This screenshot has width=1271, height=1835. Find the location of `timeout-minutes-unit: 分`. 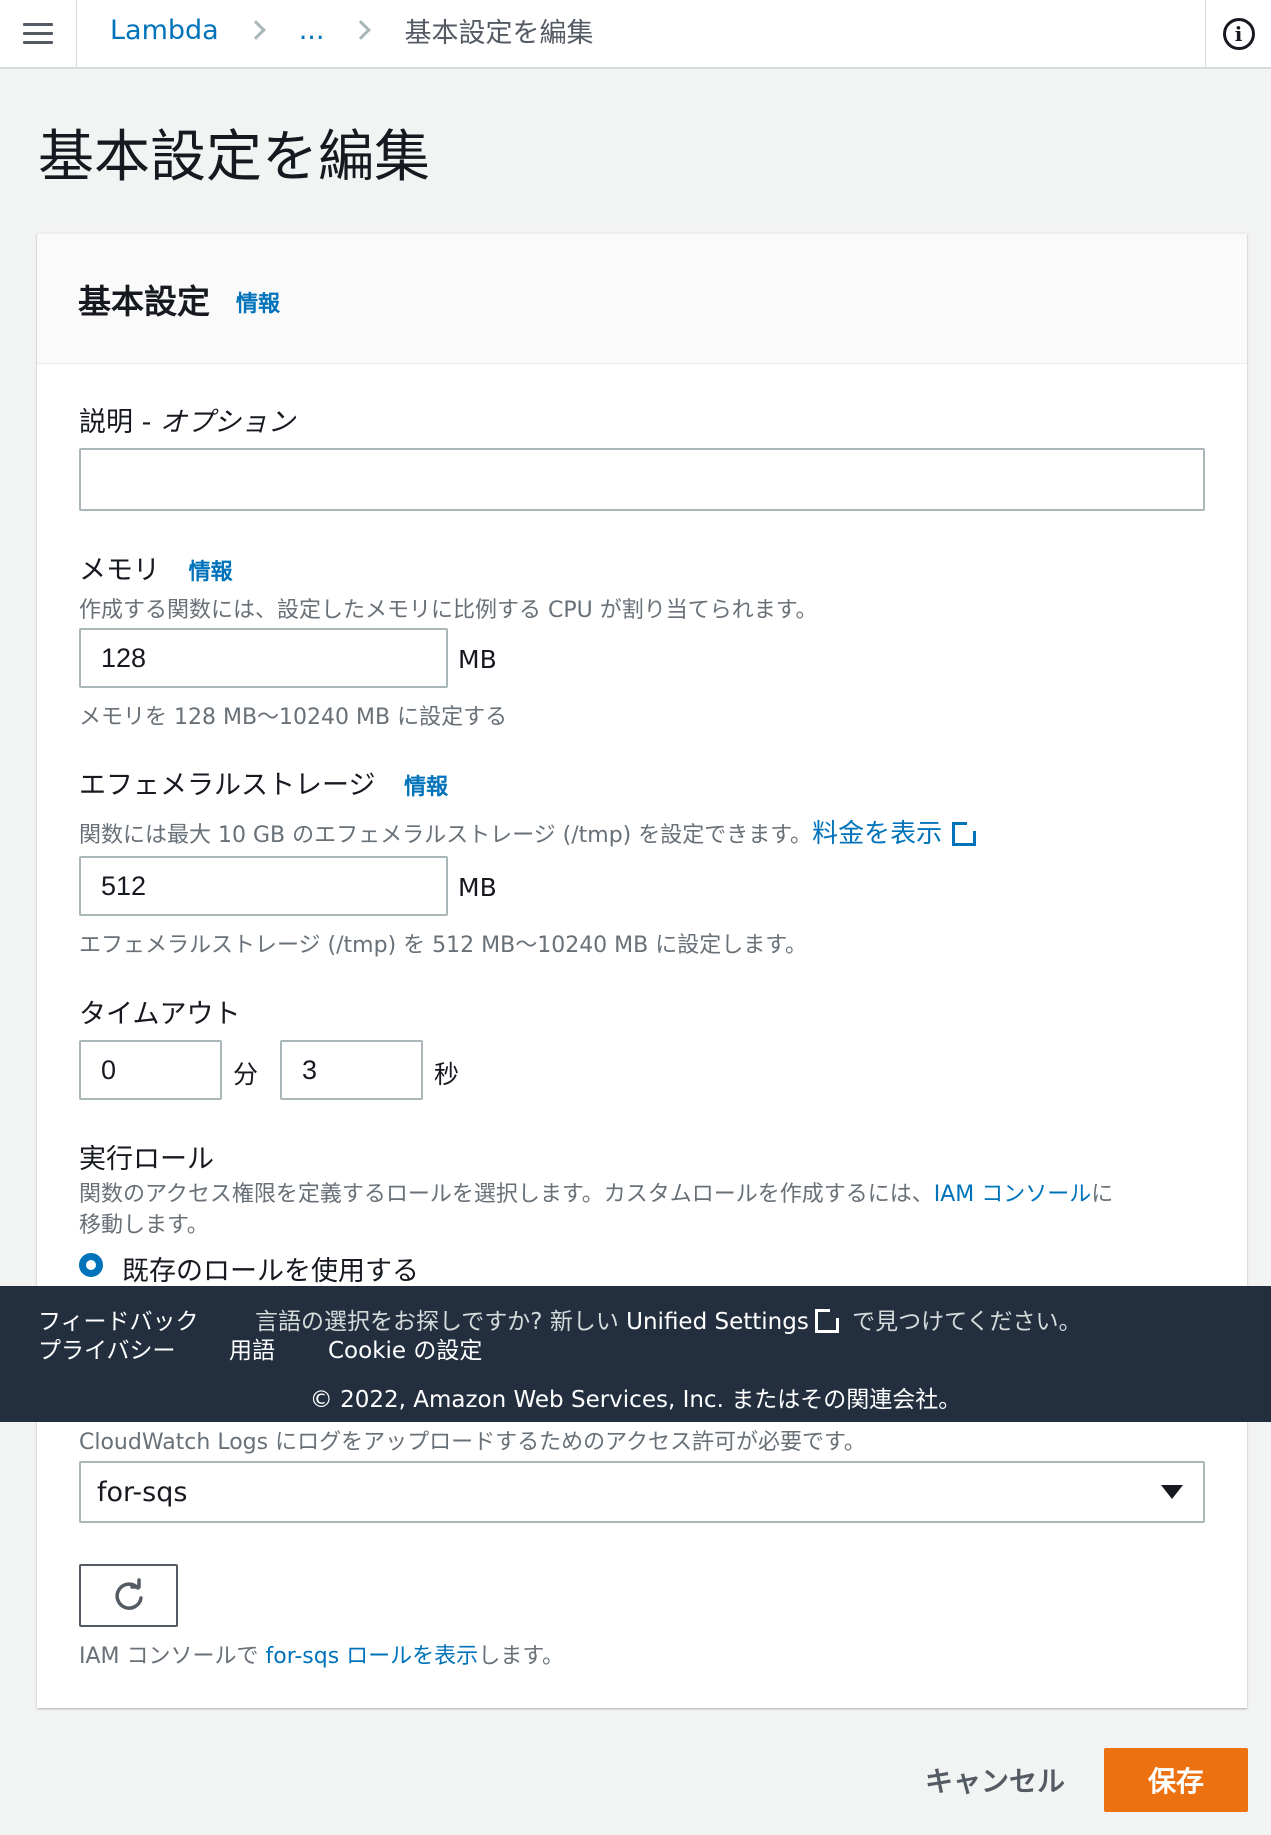

timeout-minutes-unit: 分 is located at coordinates (246, 1074).